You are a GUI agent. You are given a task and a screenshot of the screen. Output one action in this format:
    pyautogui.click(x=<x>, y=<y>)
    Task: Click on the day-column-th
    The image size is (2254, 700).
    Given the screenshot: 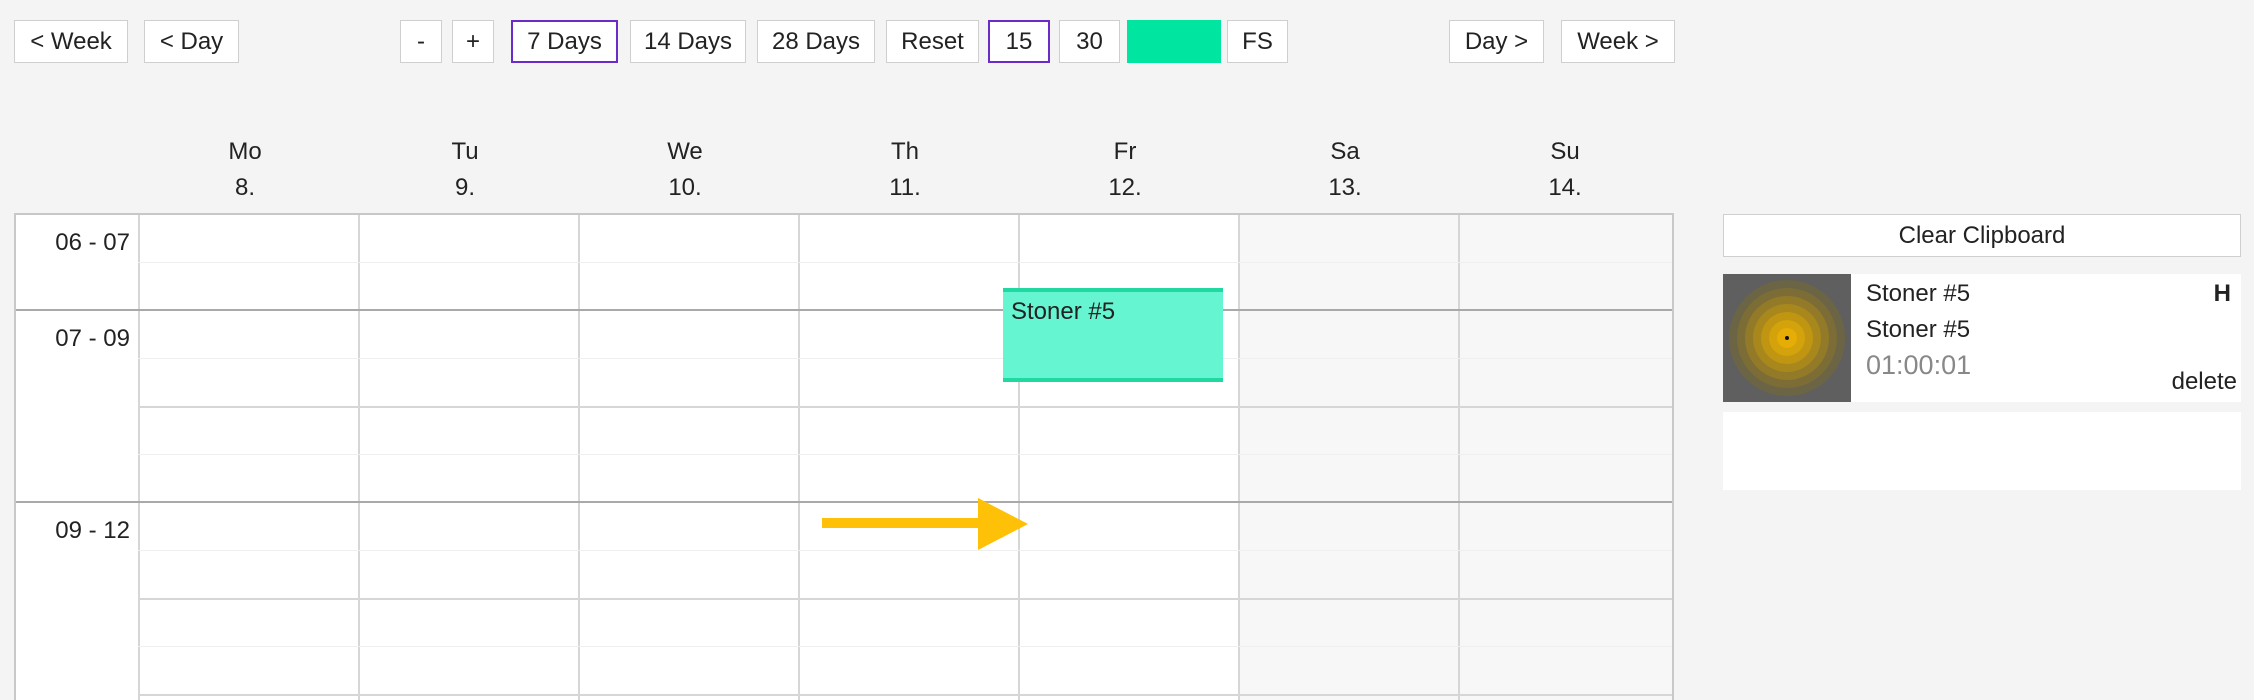 What is the action you would take?
    pyautogui.click(x=908, y=457)
    